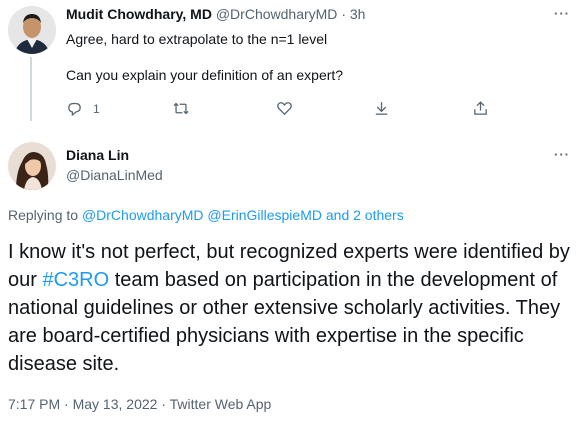 The height and width of the screenshot is (429, 585). Describe the element at coordinates (337, 215) in the screenshot. I see `and-text: and` at that location.